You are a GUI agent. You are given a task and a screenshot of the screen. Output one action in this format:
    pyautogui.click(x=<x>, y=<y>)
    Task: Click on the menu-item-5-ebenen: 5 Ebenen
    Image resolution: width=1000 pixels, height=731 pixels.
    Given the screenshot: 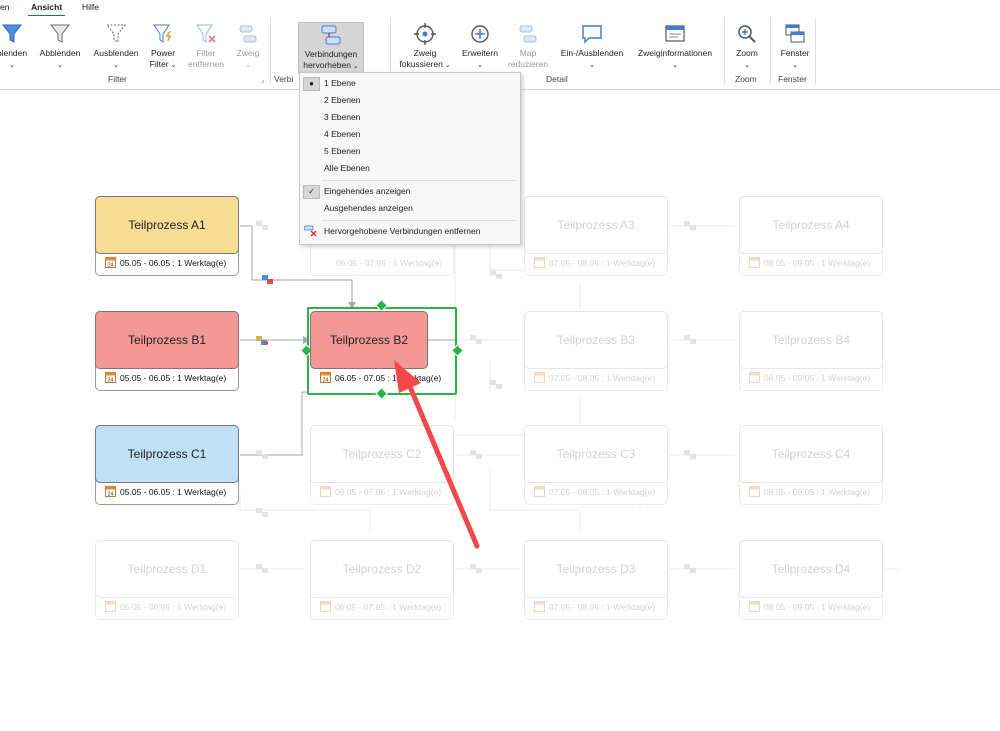 What is the action you would take?
    pyautogui.click(x=410, y=151)
    